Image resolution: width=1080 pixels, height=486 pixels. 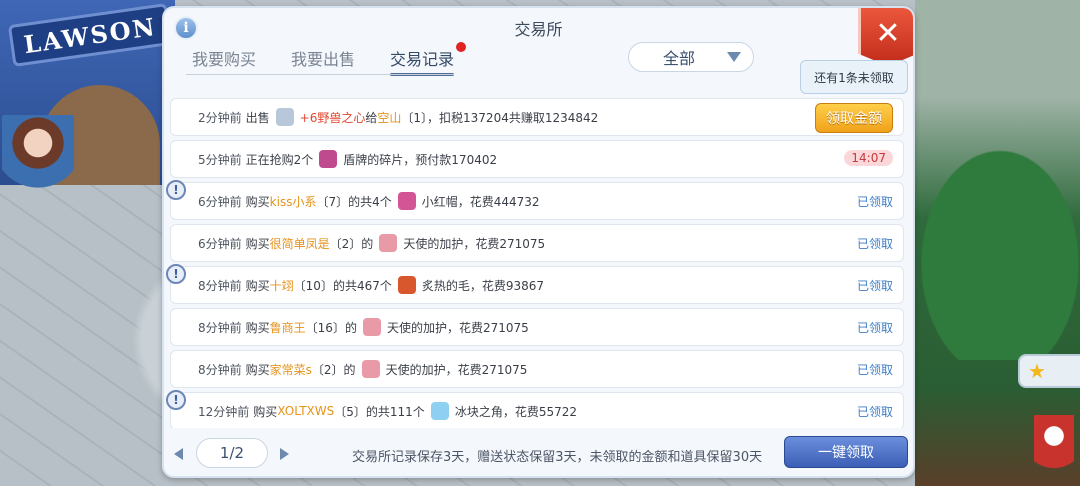 What do you see at coordinates (868, 158) in the screenshot?
I see `countdown-timer: 14:07` at bounding box center [868, 158].